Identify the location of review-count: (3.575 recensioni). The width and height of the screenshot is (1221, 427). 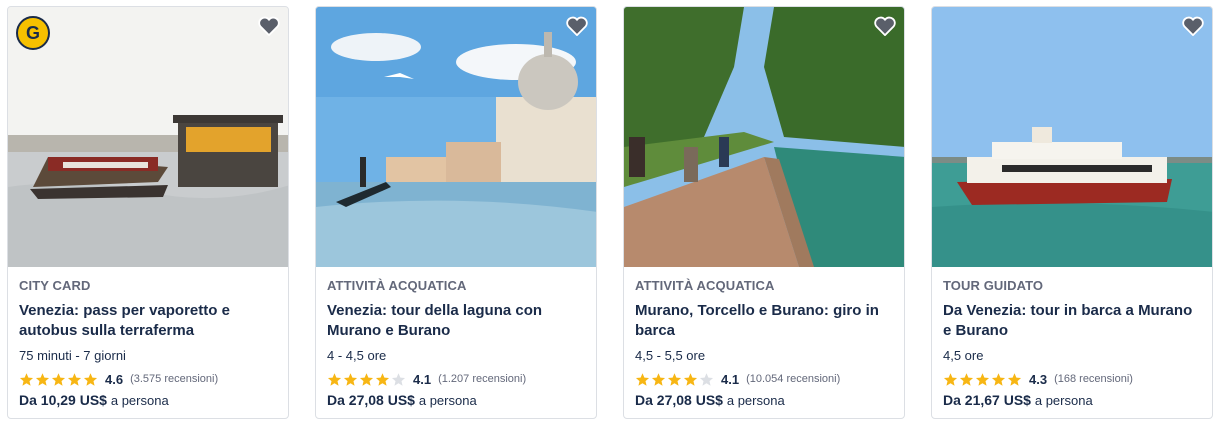
(174, 379).